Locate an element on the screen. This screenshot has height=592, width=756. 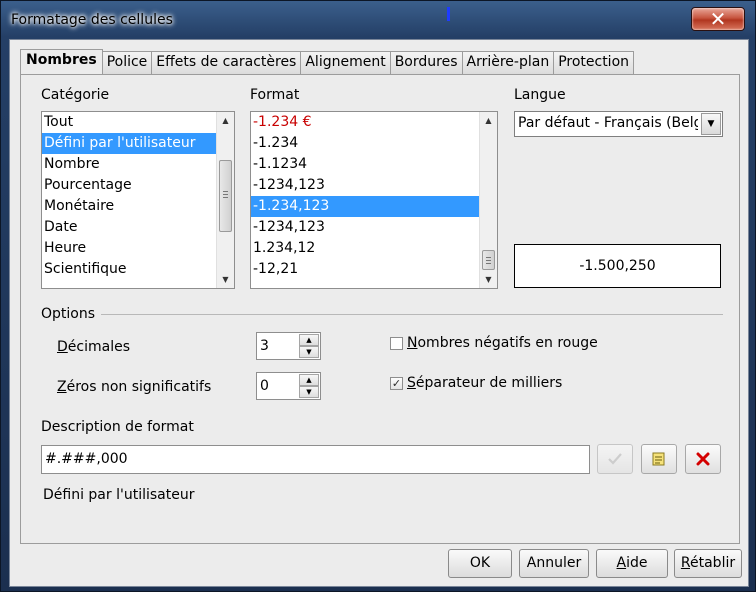
list-item: Nombre is located at coordinates (138, 164).